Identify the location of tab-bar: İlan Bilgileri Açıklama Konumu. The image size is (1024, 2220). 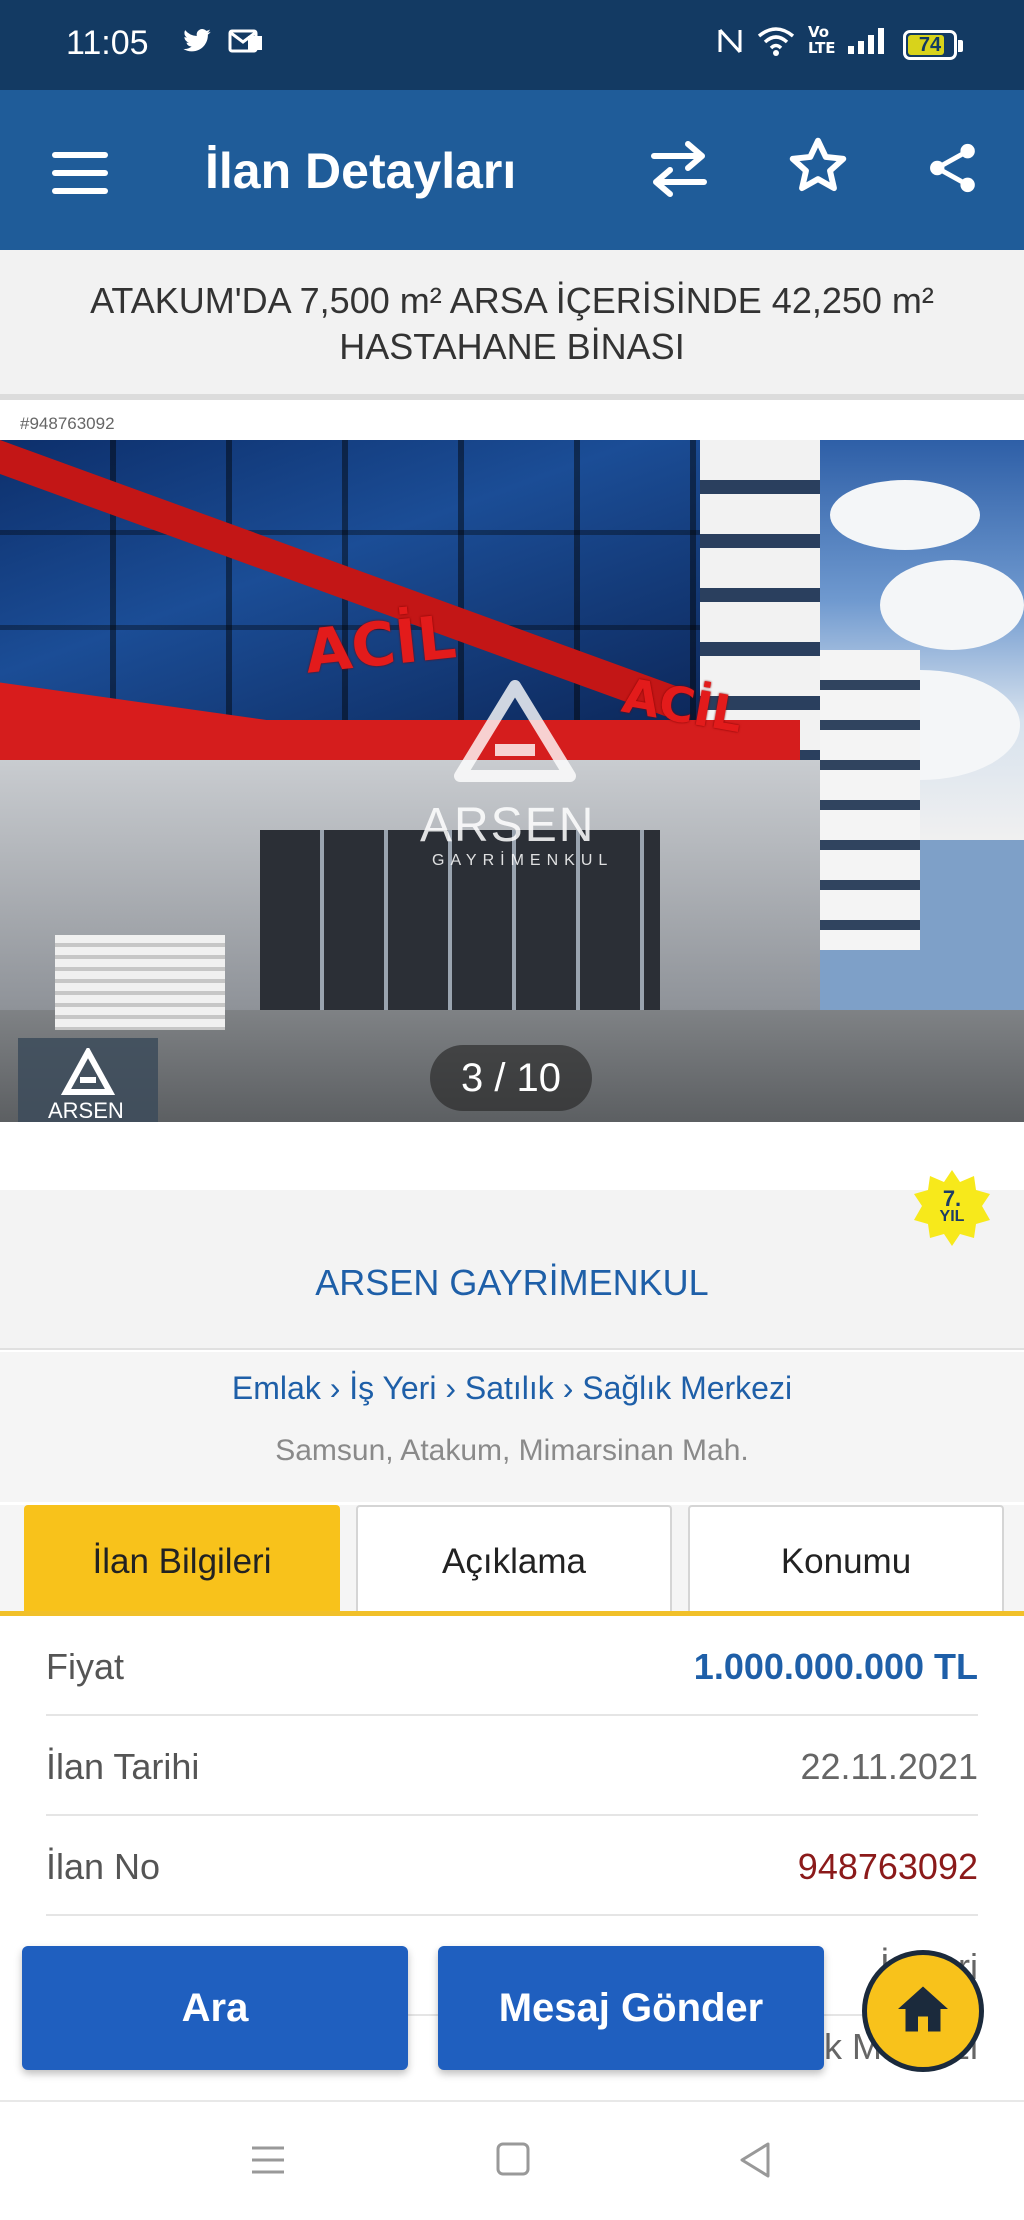
(512, 1560).